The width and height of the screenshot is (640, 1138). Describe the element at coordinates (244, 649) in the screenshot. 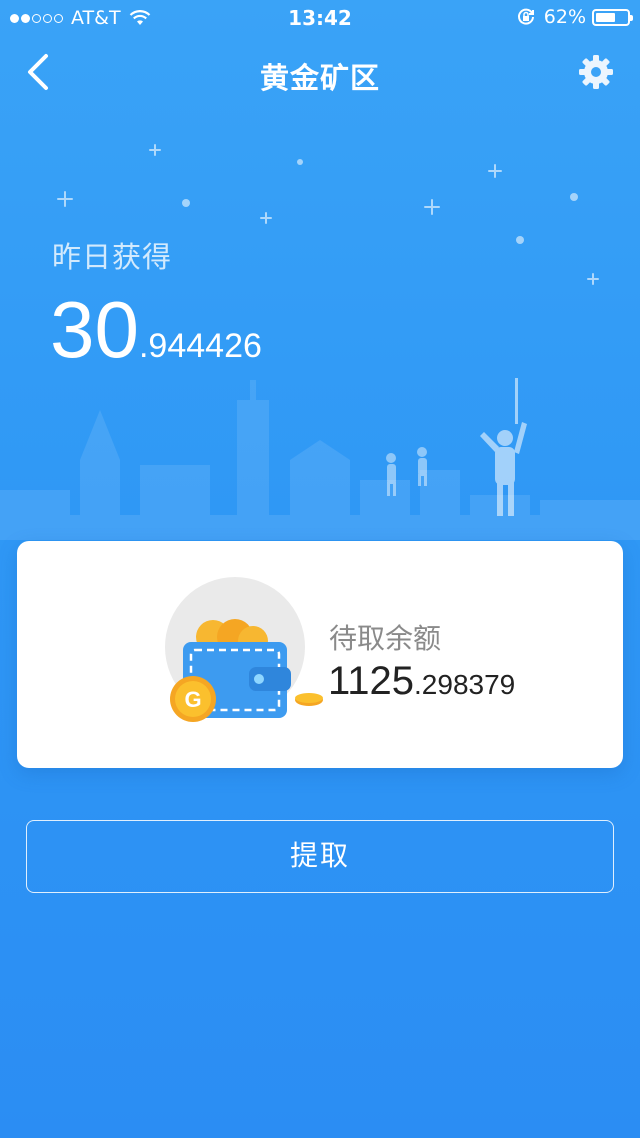

I see `wallet-icon: G` at that location.